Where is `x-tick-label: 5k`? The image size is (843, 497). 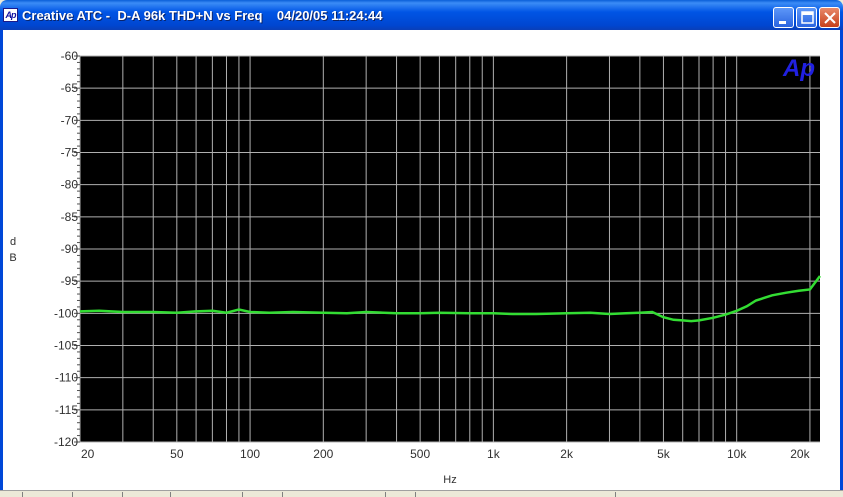
x-tick-label: 5k is located at coordinates (664, 454).